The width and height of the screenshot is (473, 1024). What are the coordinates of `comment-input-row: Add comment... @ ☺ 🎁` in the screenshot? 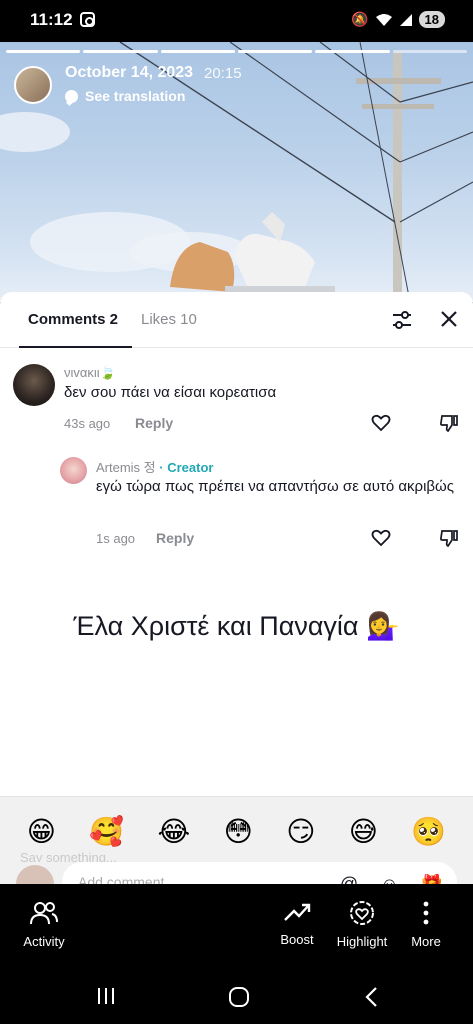 It's located at (236, 873).